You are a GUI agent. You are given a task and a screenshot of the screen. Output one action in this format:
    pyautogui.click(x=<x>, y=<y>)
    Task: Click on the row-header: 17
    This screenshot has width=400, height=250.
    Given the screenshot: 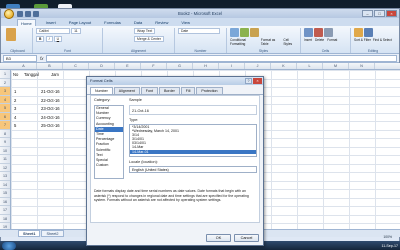 What is the action you would take?
    pyautogui.click(x=5, y=210)
    